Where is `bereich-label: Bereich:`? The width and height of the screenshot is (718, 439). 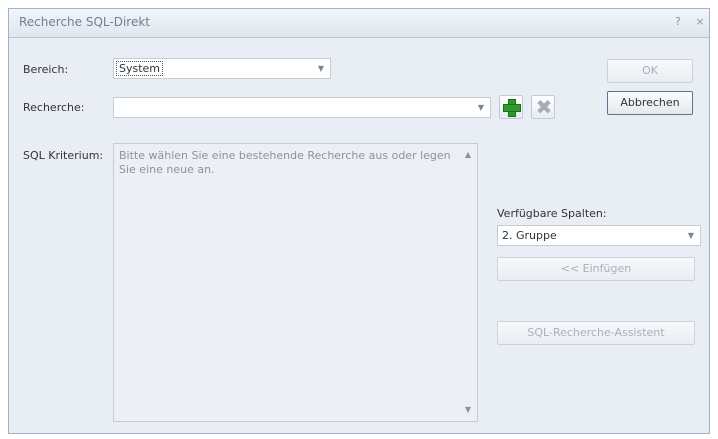 bereich-label: Bereich: is located at coordinates (46, 69).